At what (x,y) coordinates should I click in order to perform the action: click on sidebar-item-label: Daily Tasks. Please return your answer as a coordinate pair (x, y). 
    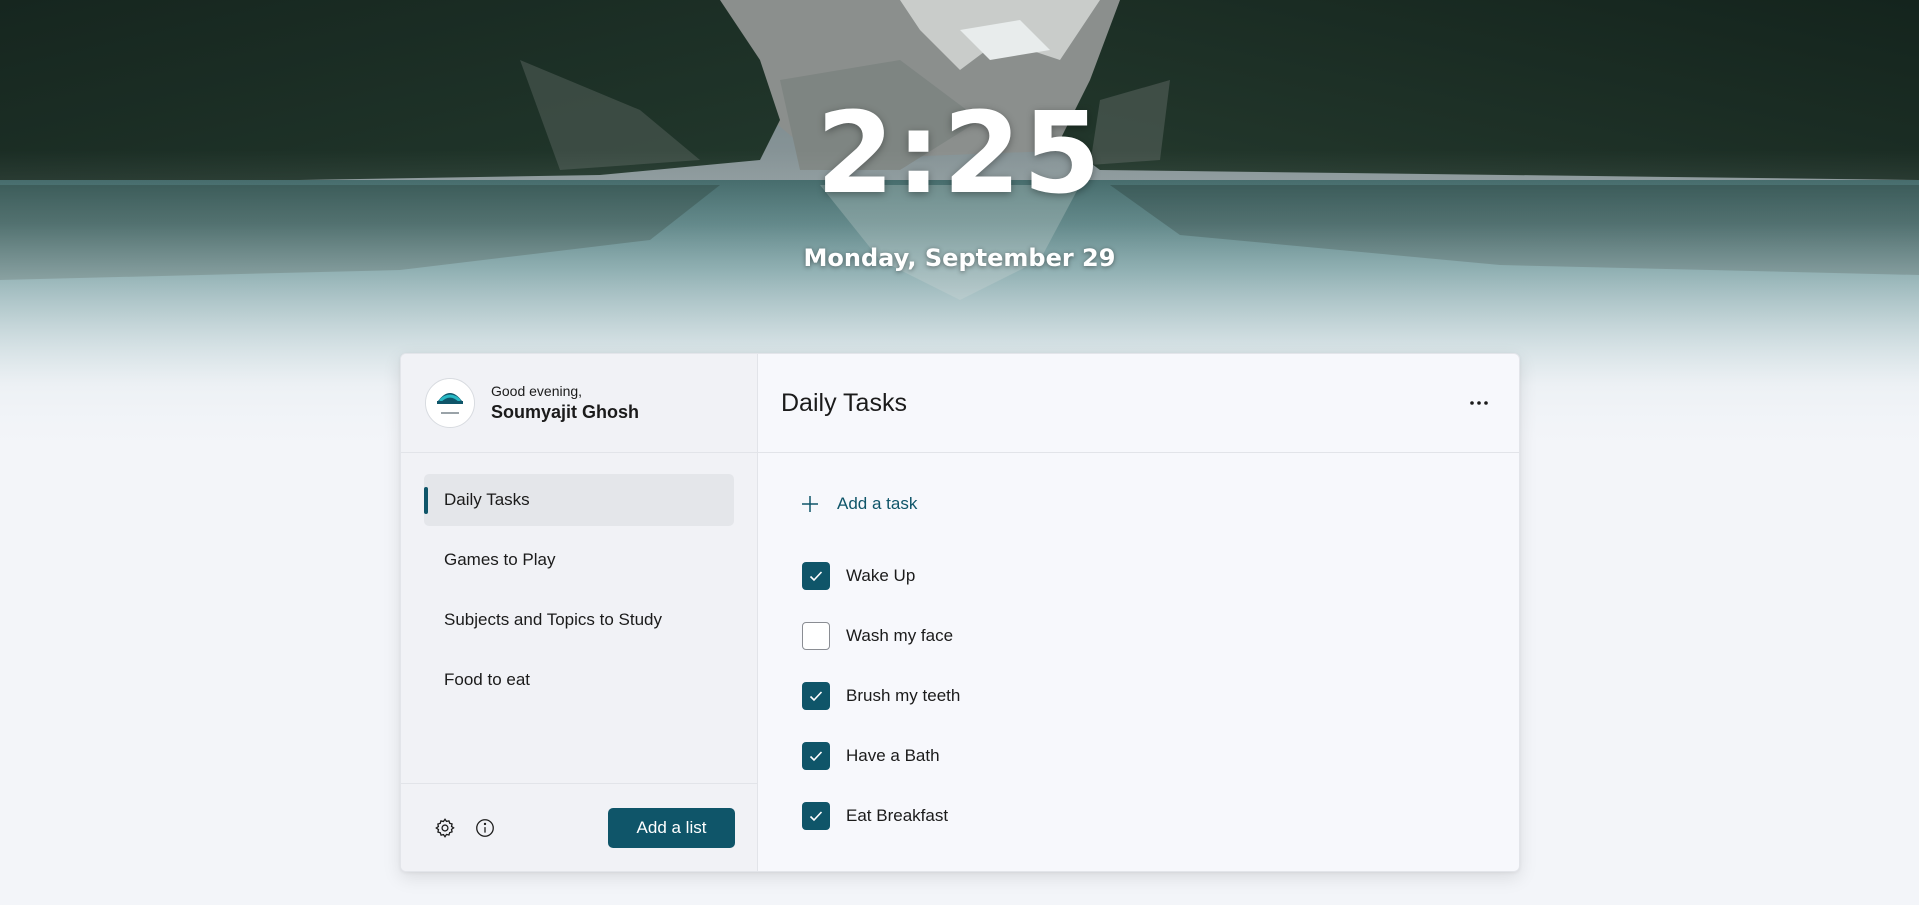
    Looking at the image, I should click on (487, 499).